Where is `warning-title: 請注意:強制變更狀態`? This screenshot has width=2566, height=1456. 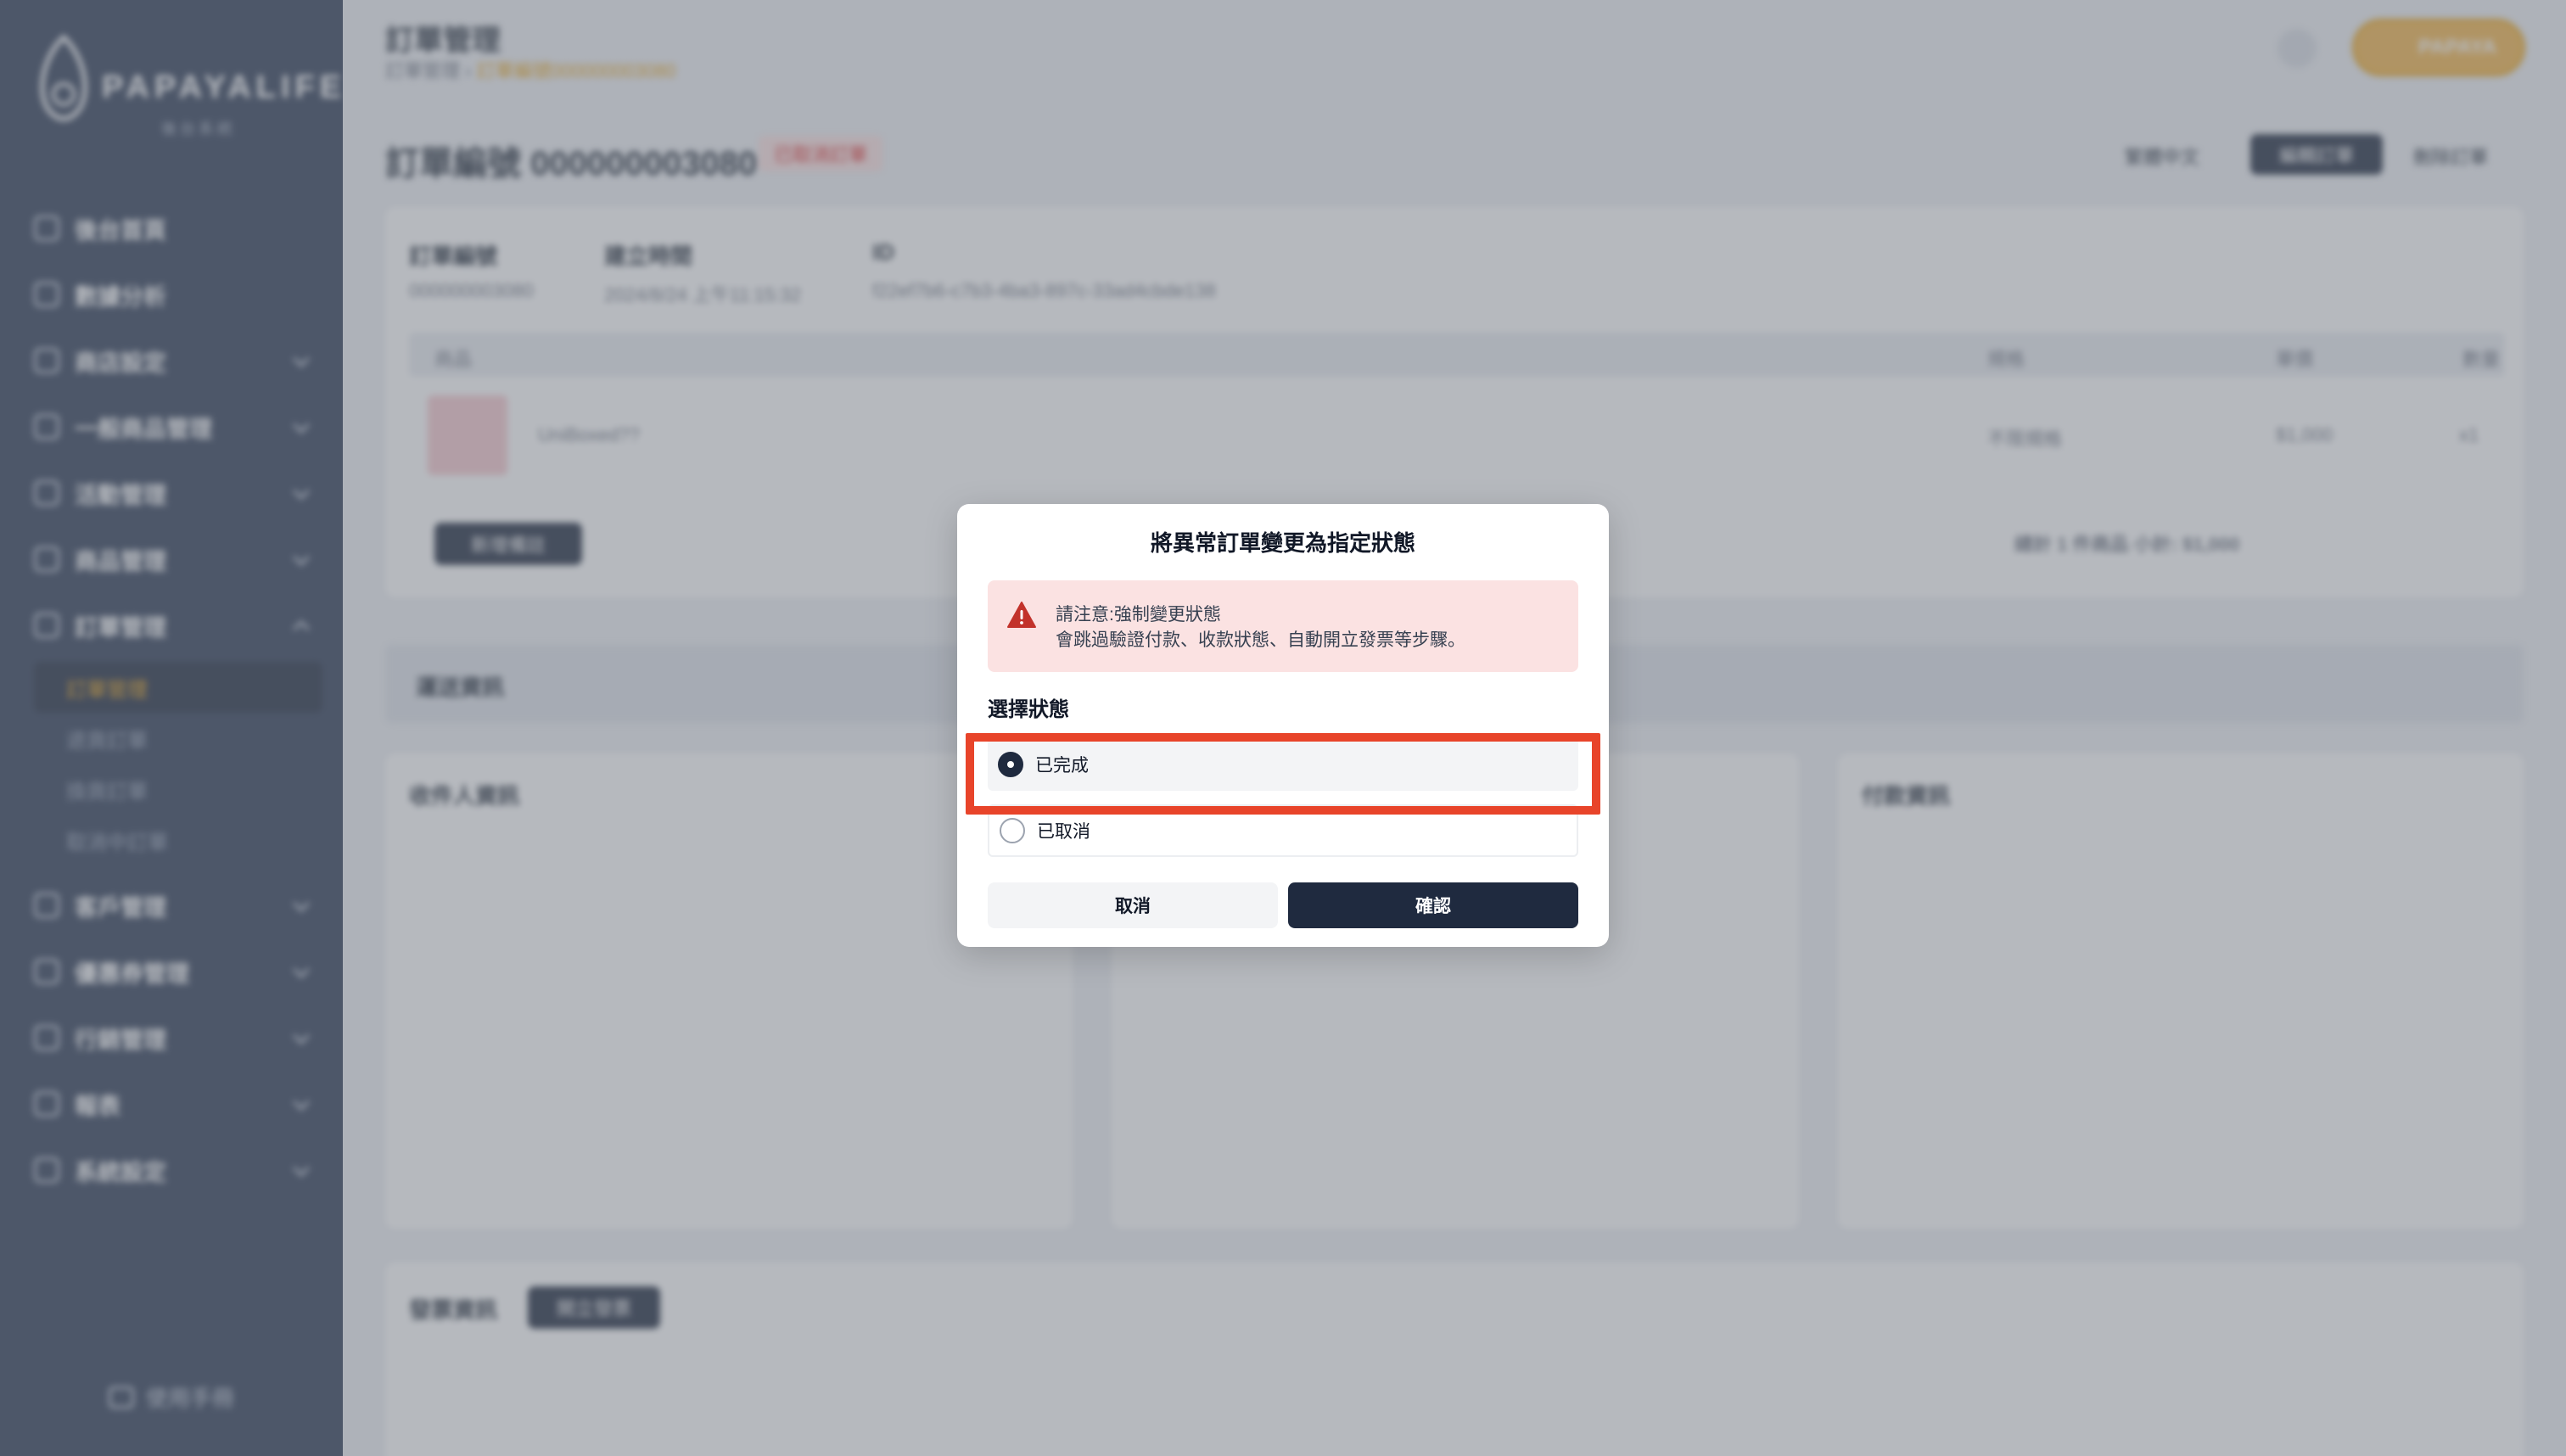 warning-title: 請注意:強制變更狀態 is located at coordinates (1138, 614).